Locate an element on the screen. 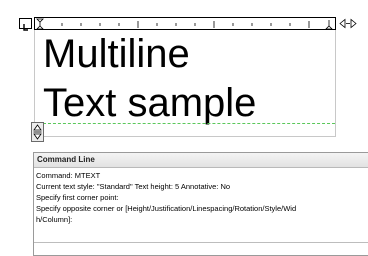  mtext-line: Text sample is located at coordinates (149, 103).